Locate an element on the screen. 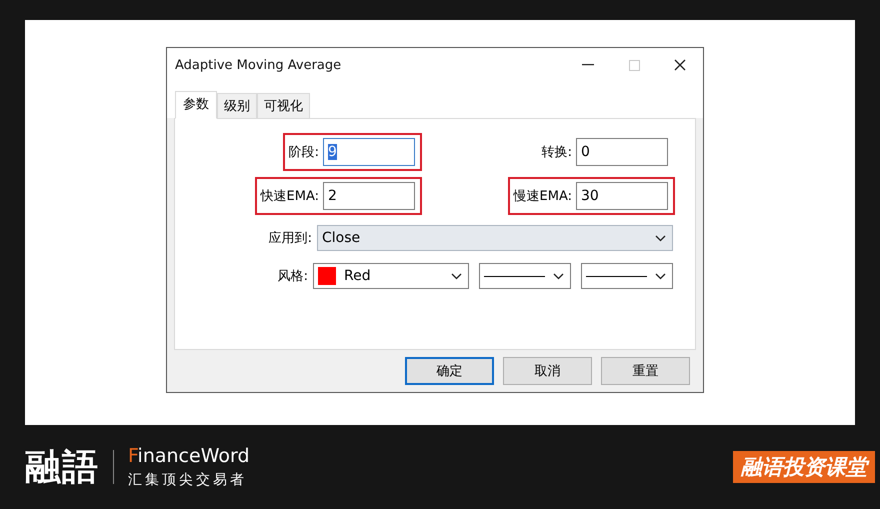 The image size is (880, 509). apply-to-dropdown: Close is located at coordinates (495, 238).